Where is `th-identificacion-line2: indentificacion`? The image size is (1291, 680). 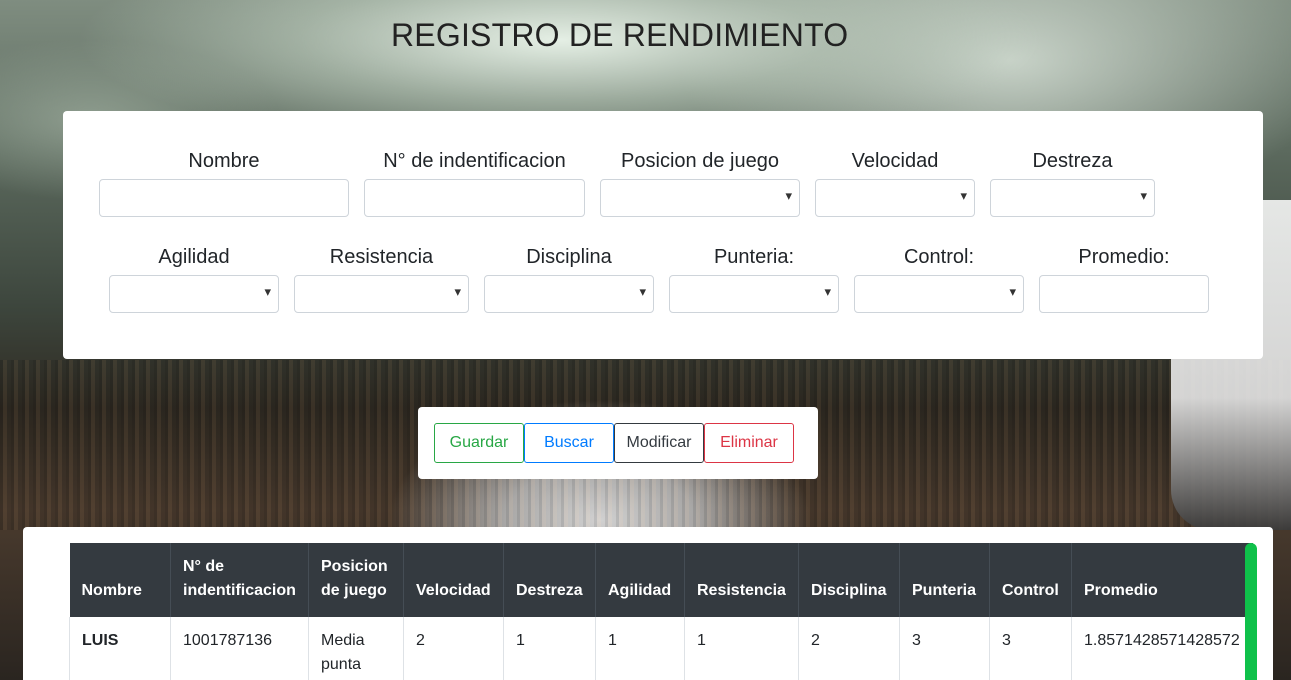
th-identificacion-line2: indentificacion is located at coordinates (239, 590).